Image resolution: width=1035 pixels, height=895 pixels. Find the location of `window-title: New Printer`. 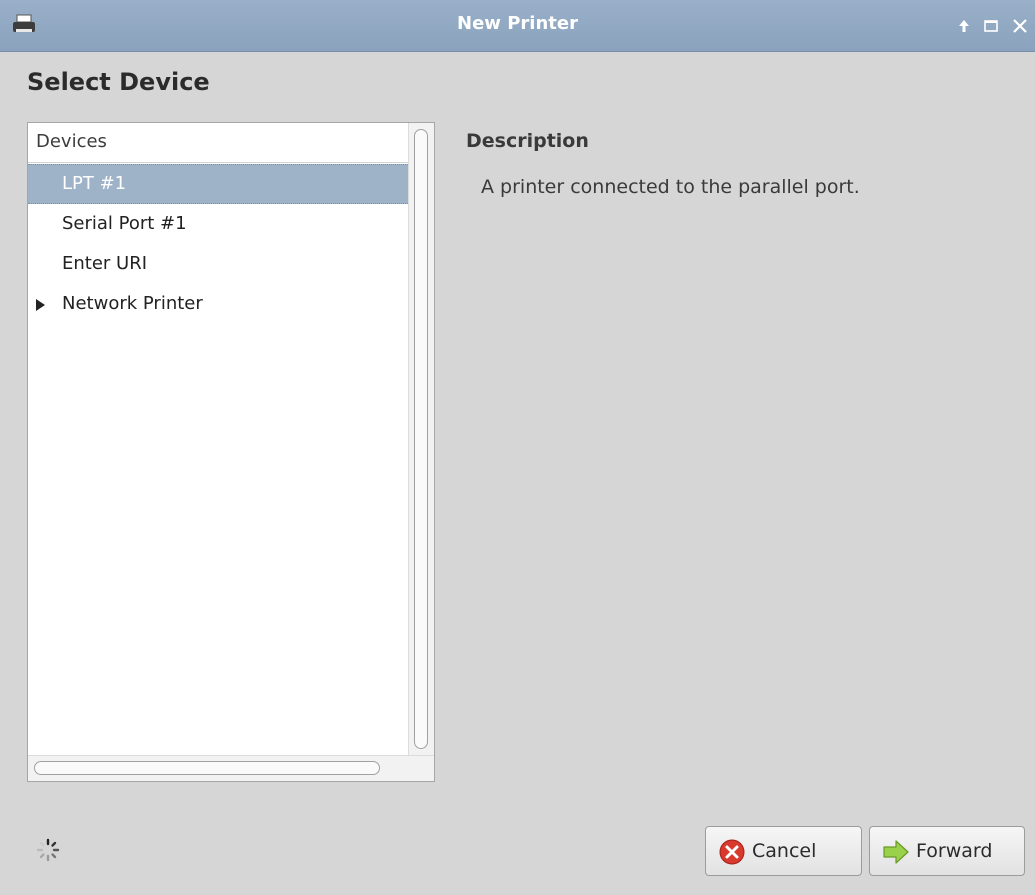

window-title: New Printer is located at coordinates (517, 23).